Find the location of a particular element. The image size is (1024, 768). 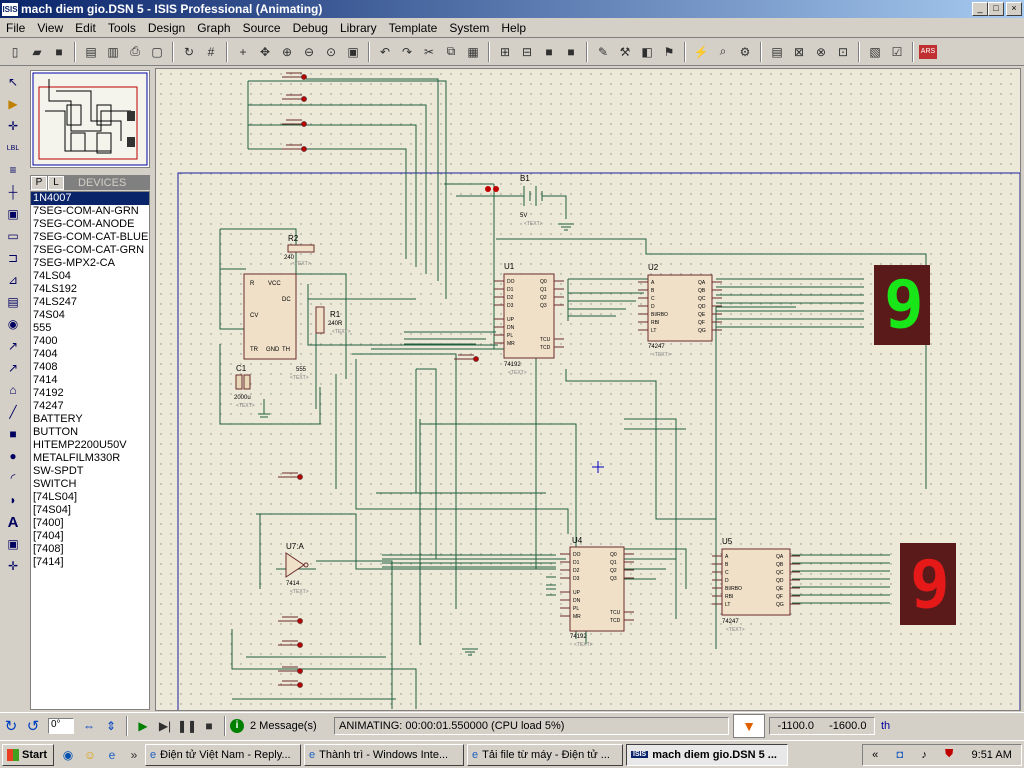

device-item: 7408 is located at coordinates (90, 367).